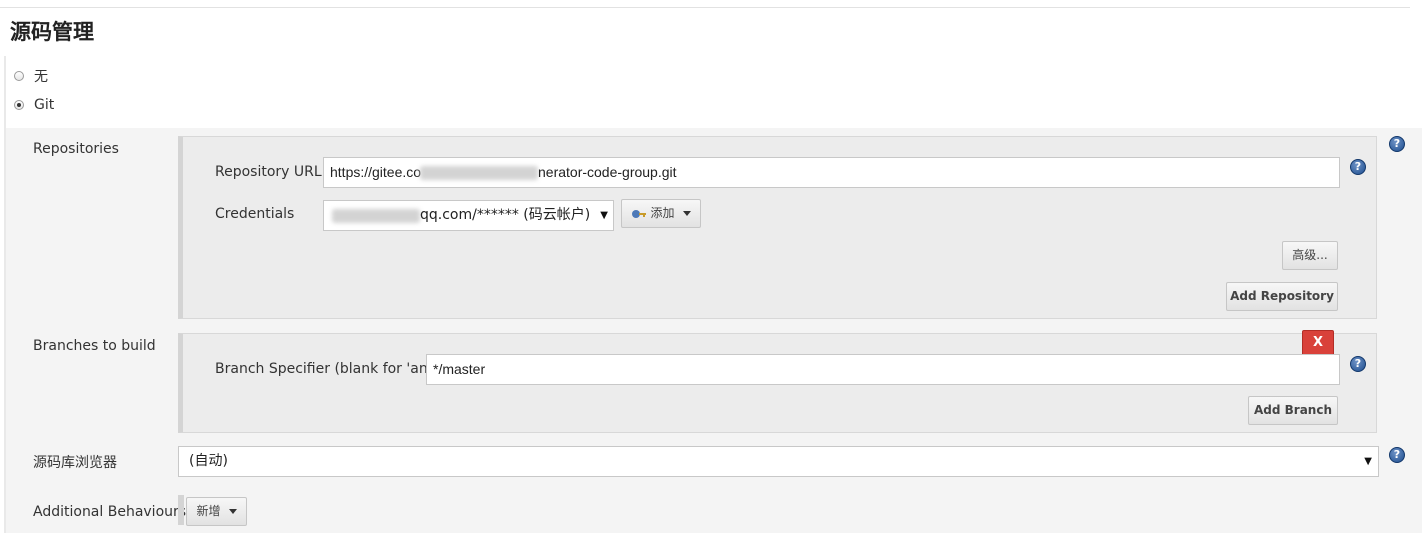  I want to click on branch-specifier-input: */master, so click(883, 369).